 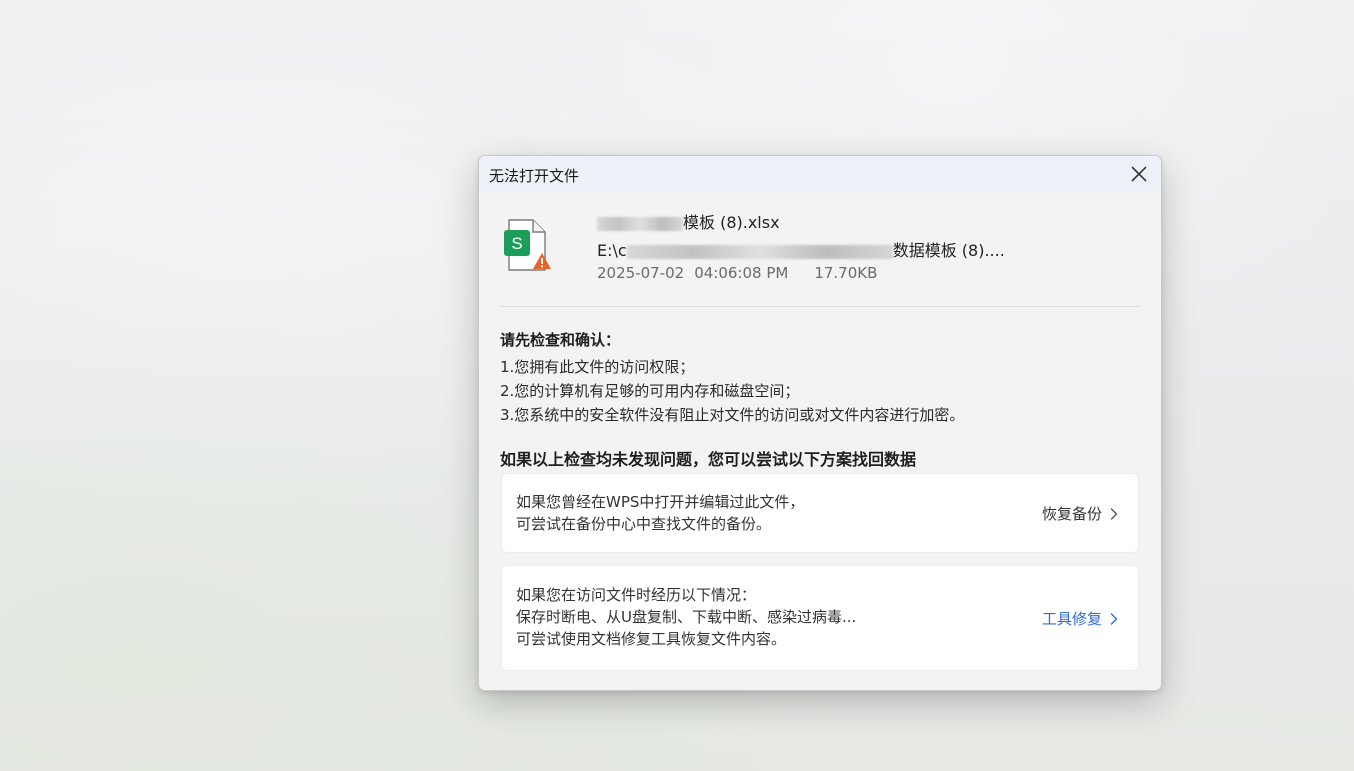 I want to click on close-button, so click(x=1139, y=174).